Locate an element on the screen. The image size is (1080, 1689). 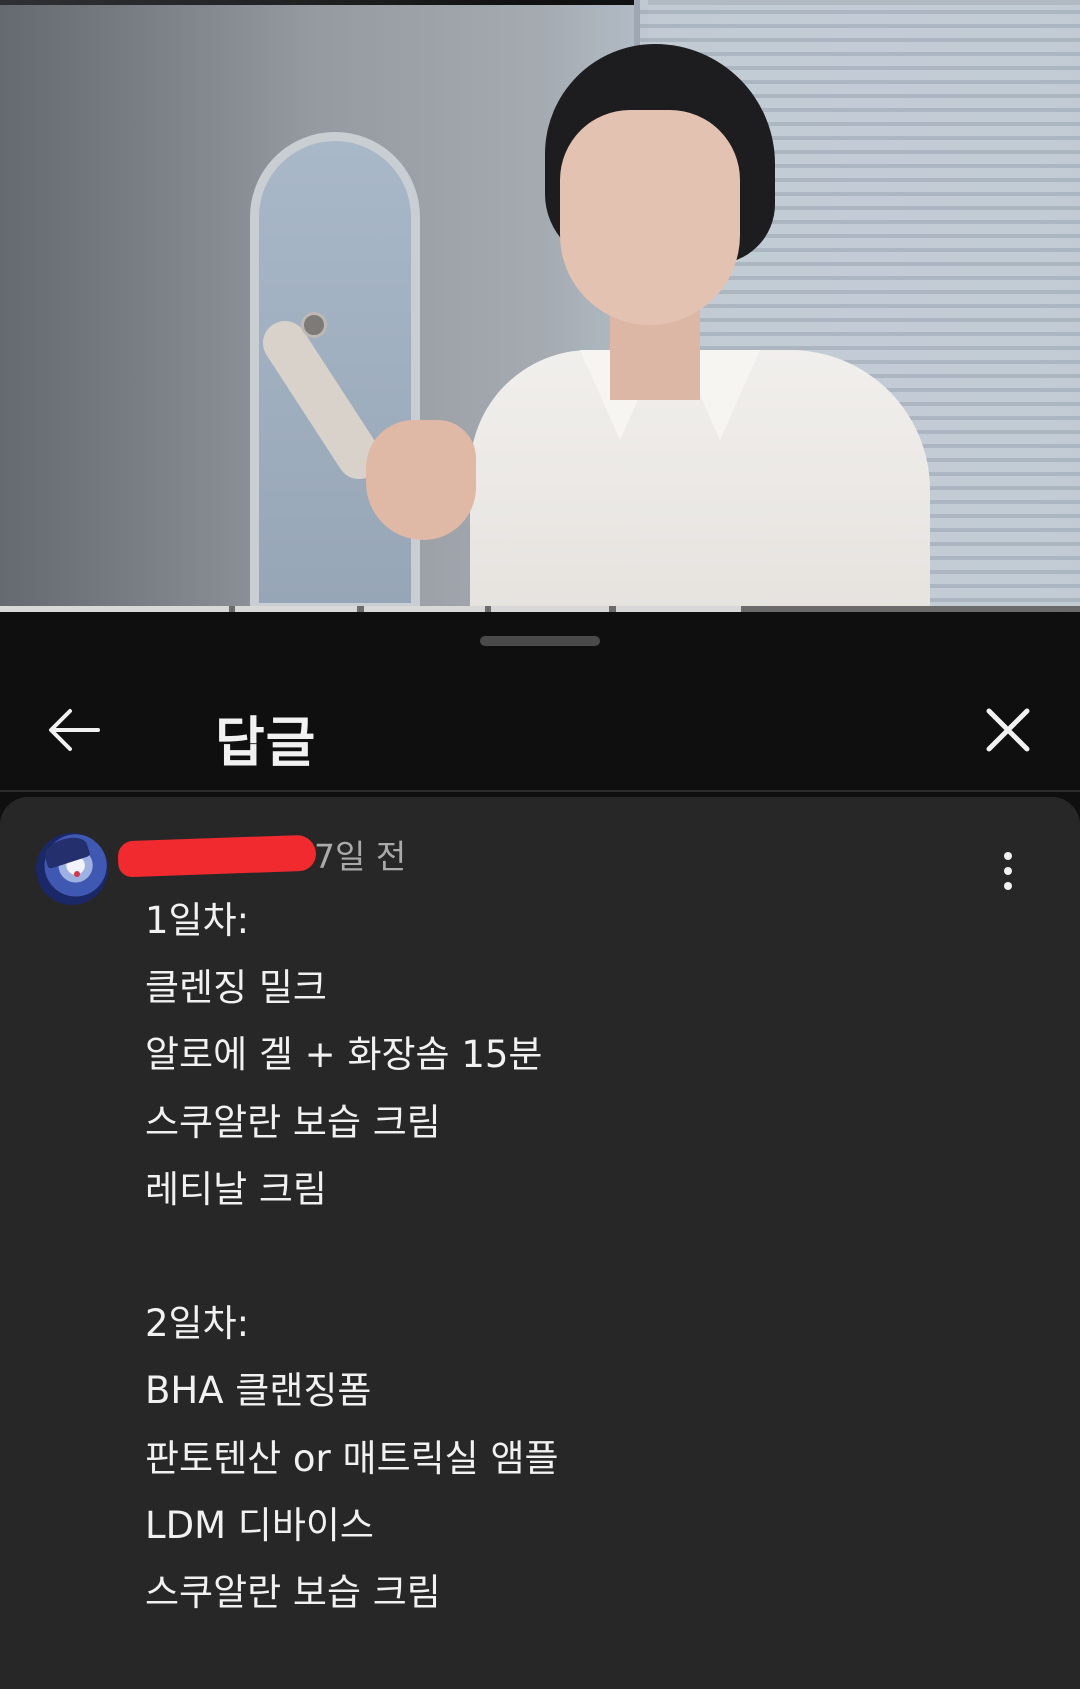
comment-meta: 7일 전 is located at coordinates (262, 854).